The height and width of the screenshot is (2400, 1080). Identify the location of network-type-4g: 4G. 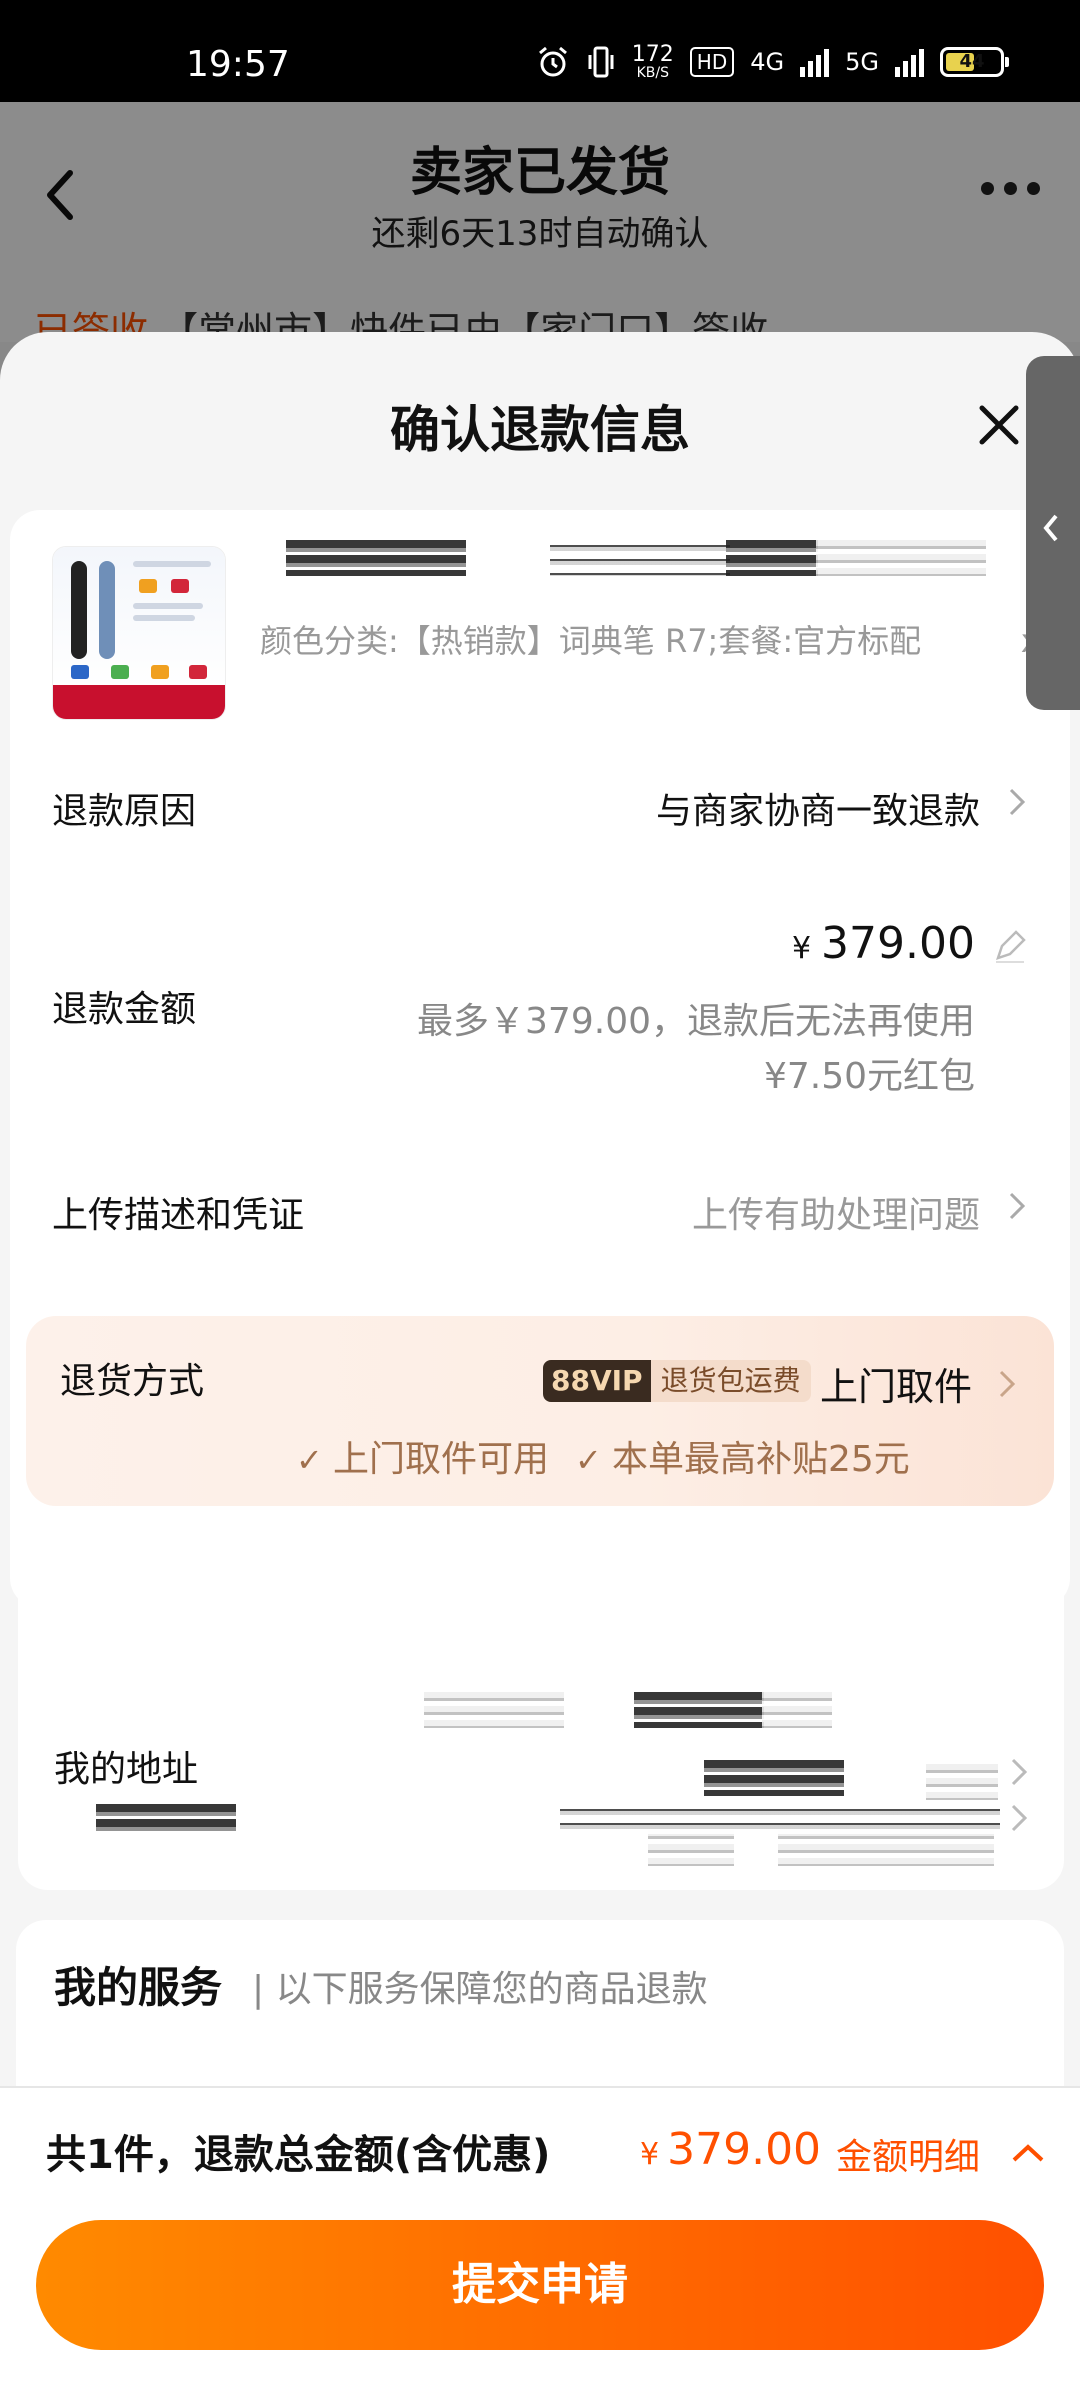
(767, 62).